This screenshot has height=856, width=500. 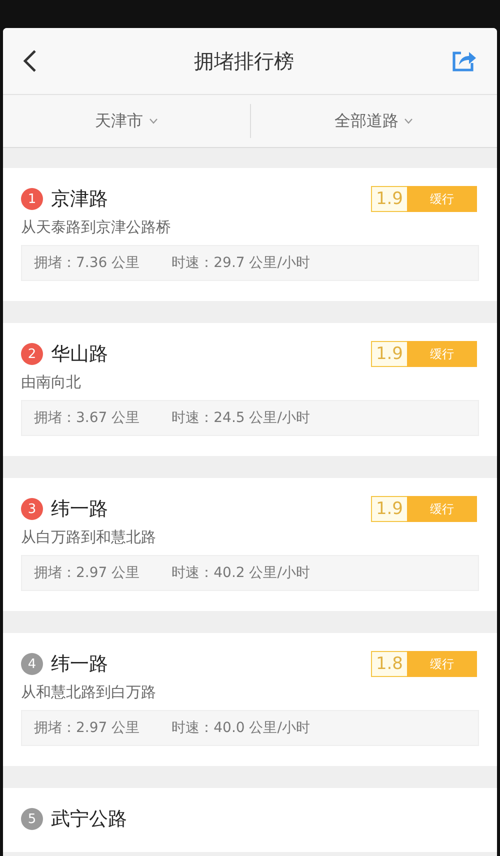 I want to click on speed-text: 时速：29.7 公里/小时, so click(x=241, y=263).